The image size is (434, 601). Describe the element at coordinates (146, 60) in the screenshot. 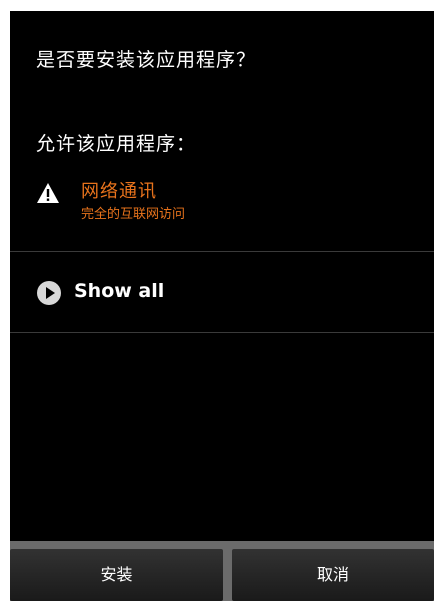

I see `install-question: 是否要安装该应用程序？` at that location.